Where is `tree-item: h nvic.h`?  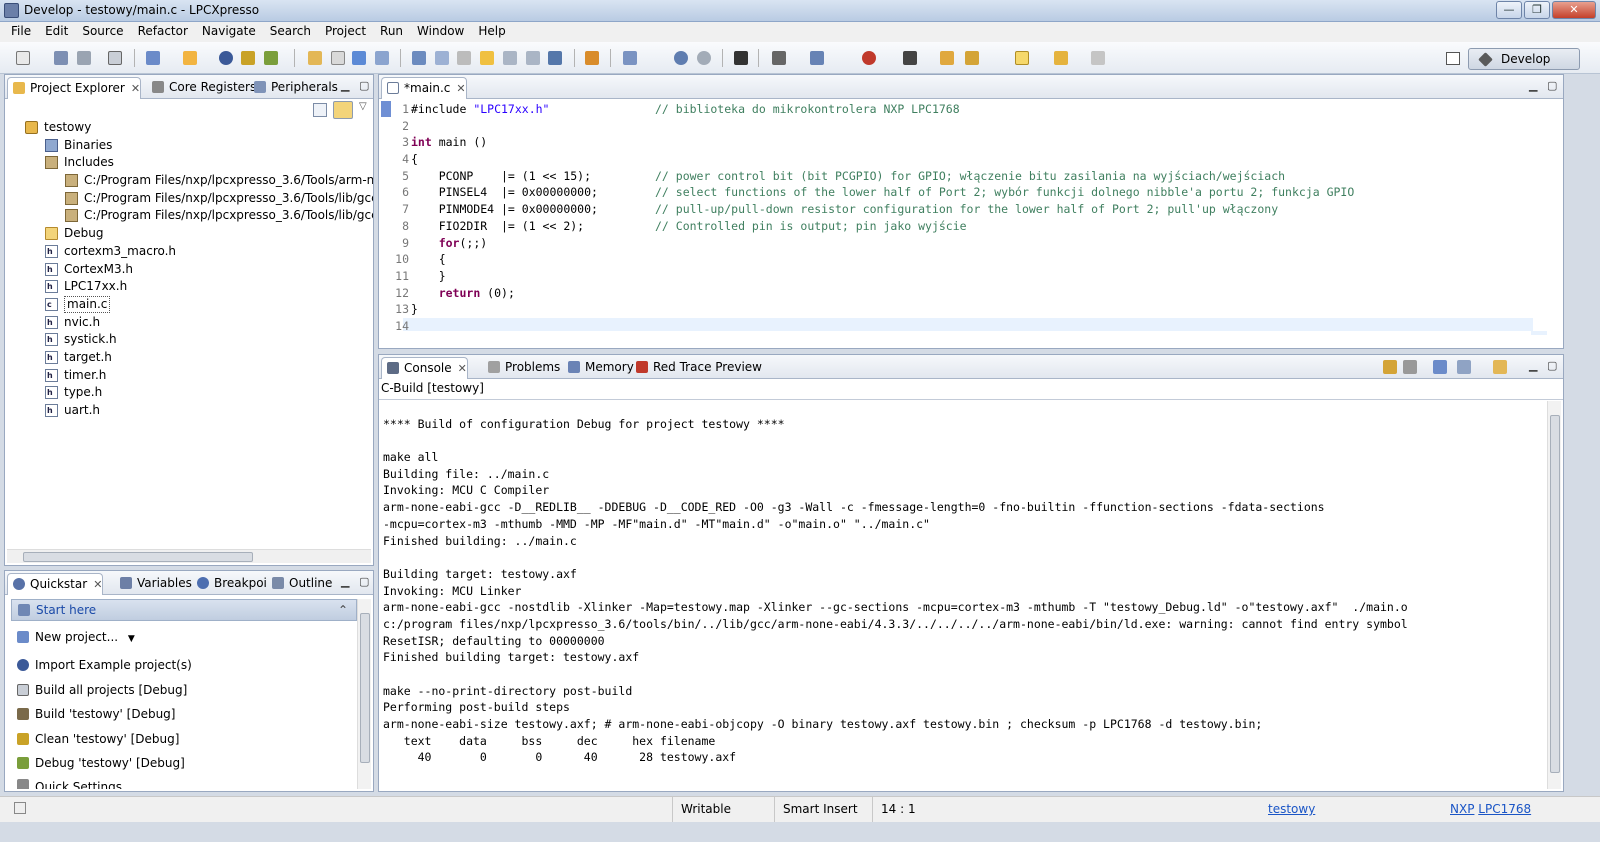 tree-item: h nvic.h is located at coordinates (189, 323).